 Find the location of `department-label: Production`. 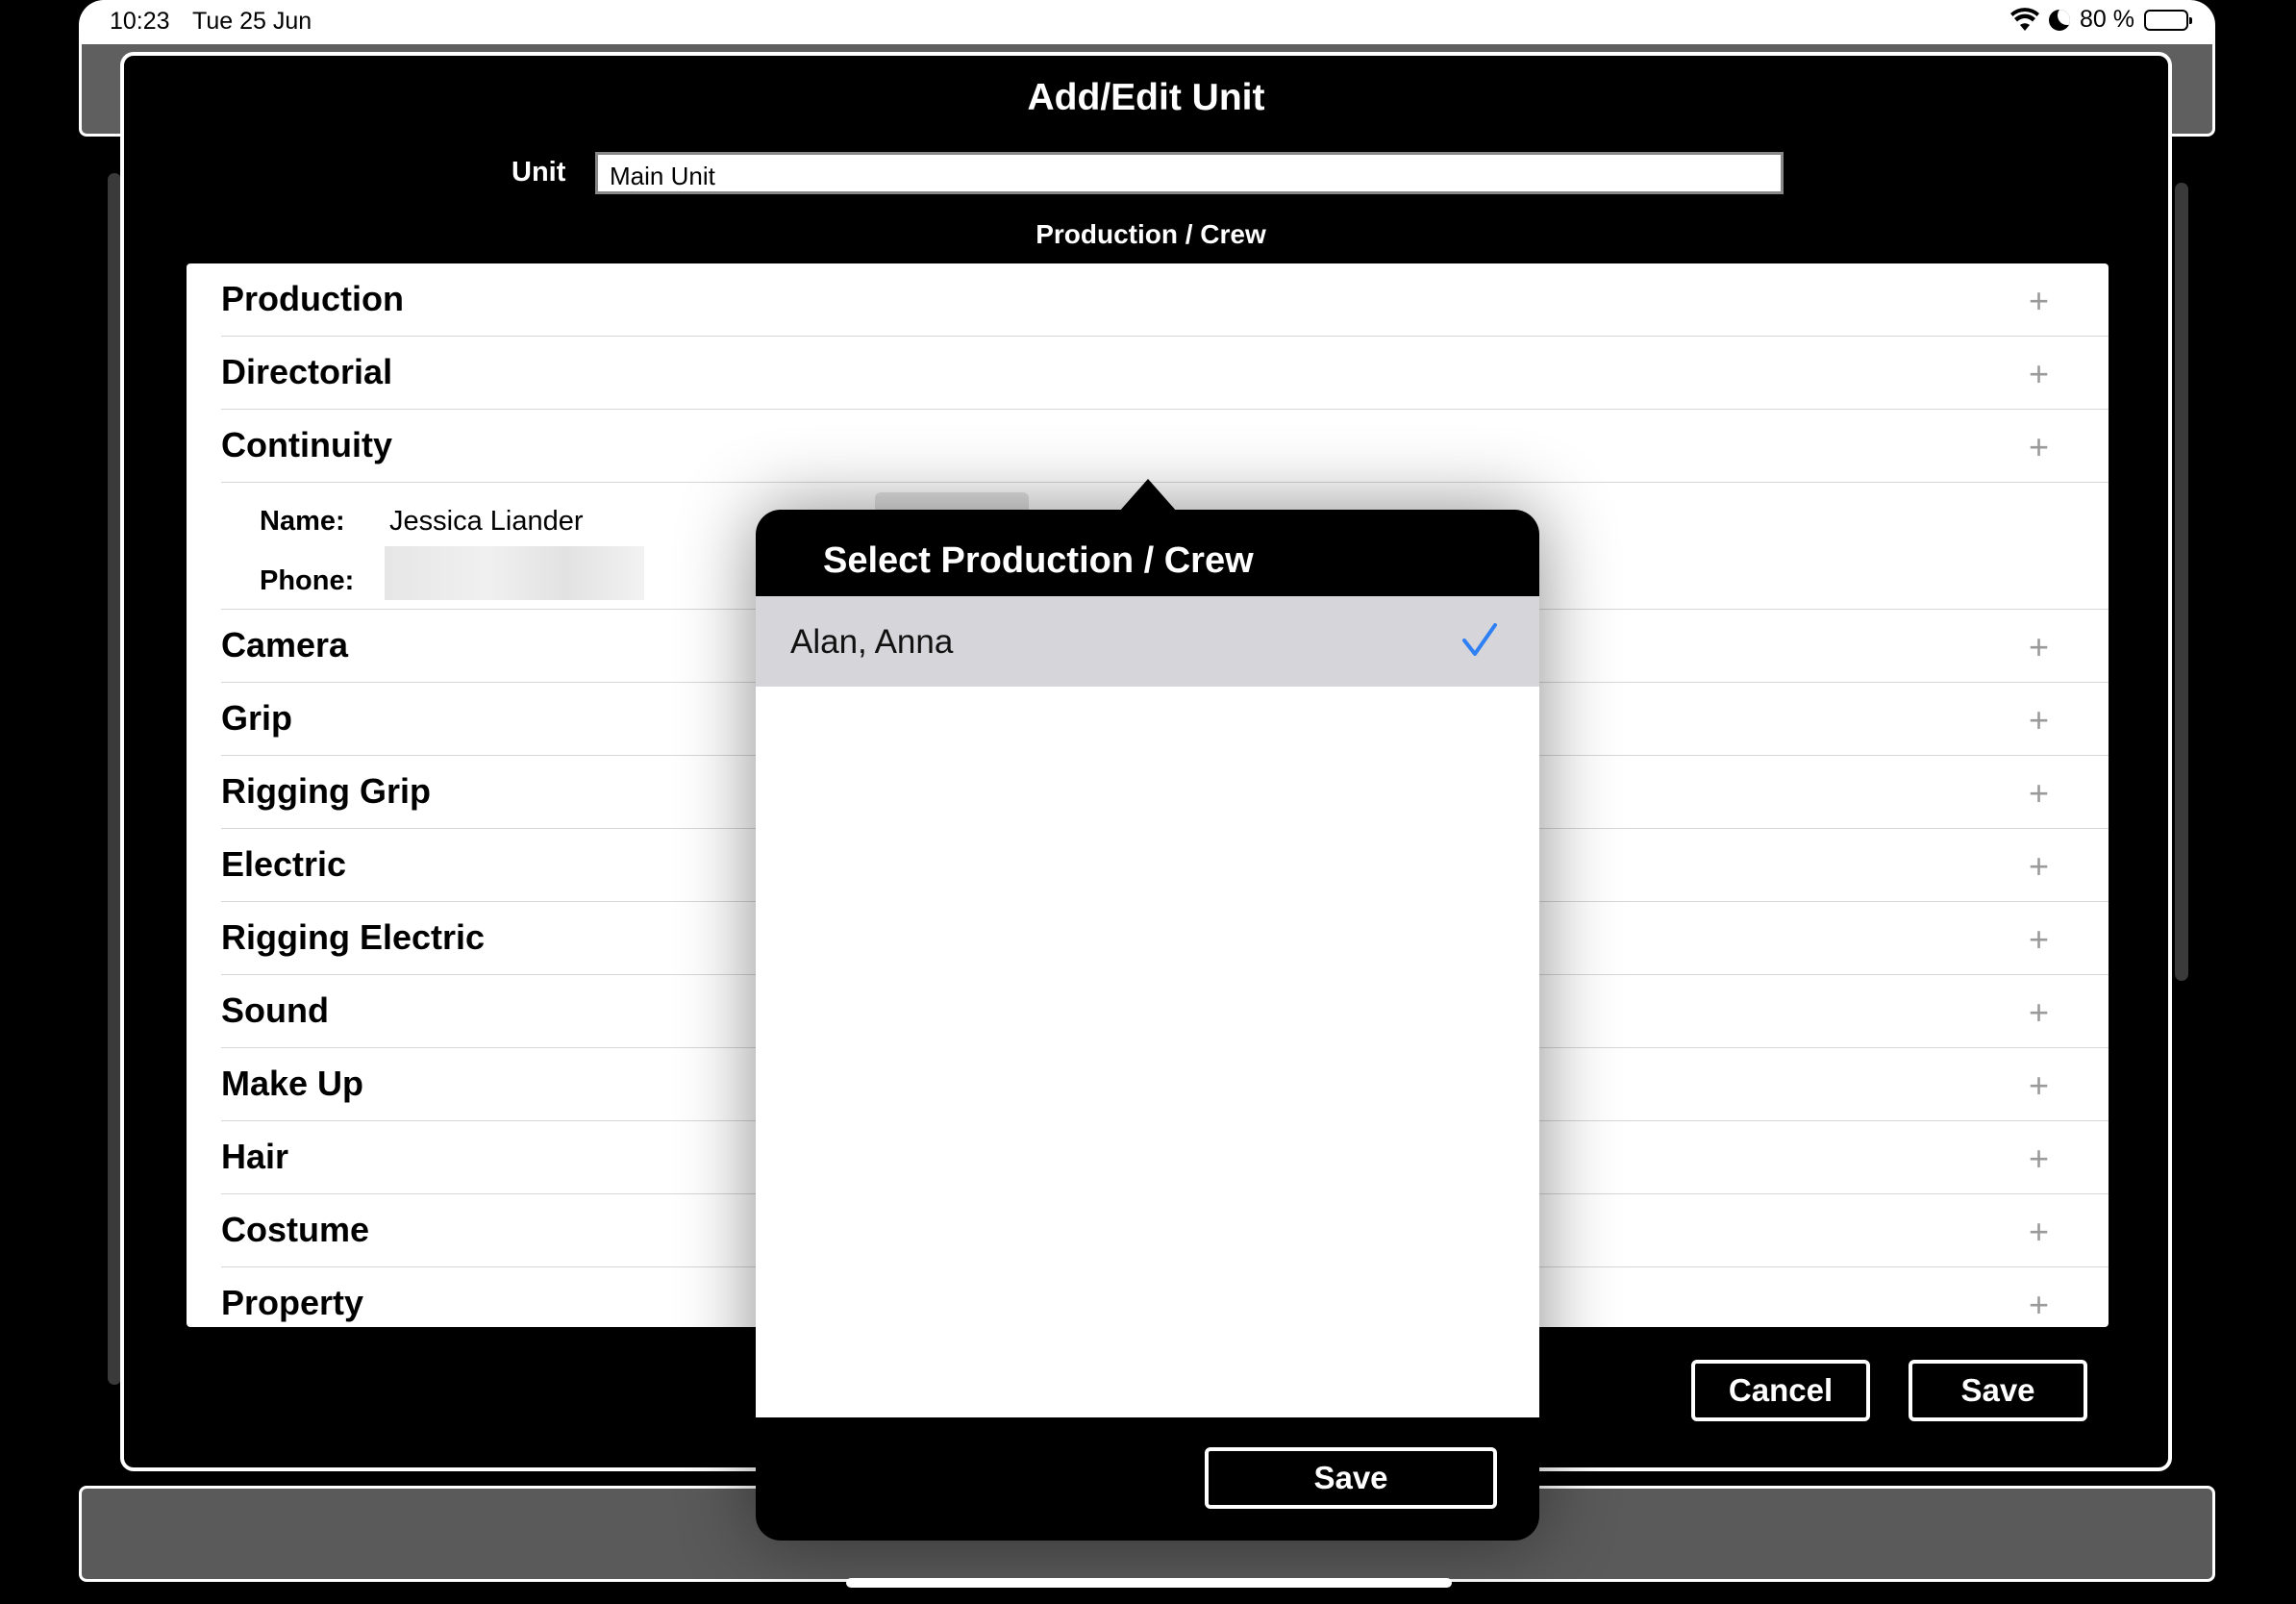

department-label: Production is located at coordinates (312, 298).